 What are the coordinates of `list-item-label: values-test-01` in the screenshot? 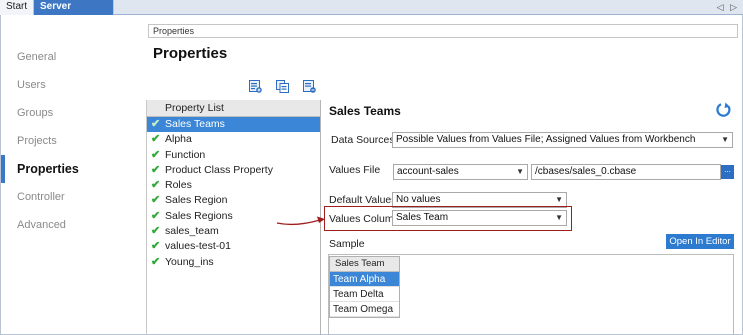 It's located at (198, 246).